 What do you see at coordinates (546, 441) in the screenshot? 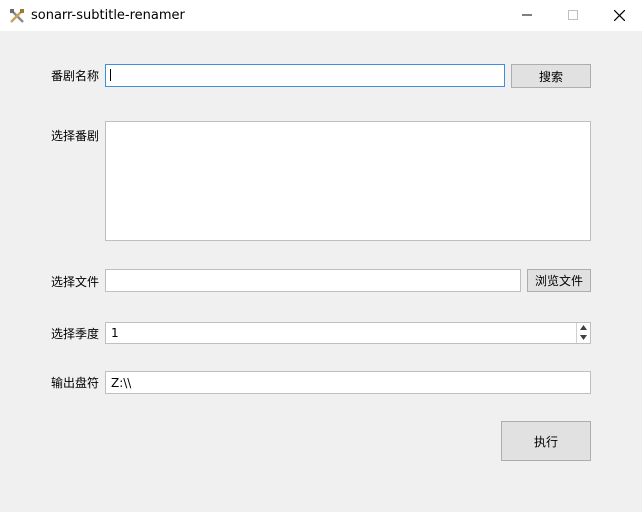
I see `execute-button: 执行` at bounding box center [546, 441].